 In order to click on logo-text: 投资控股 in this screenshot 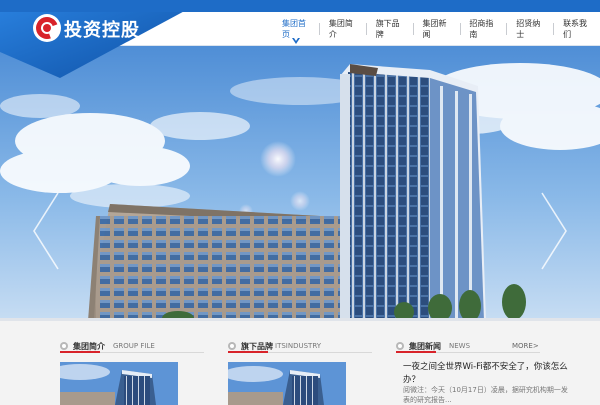, I will do `click(102, 29)`.